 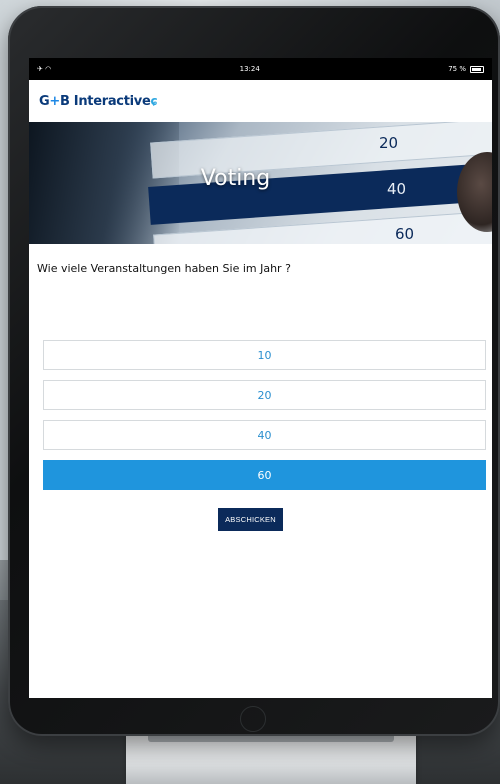 I want to click on logo-text: B Interactive, so click(x=105, y=101).